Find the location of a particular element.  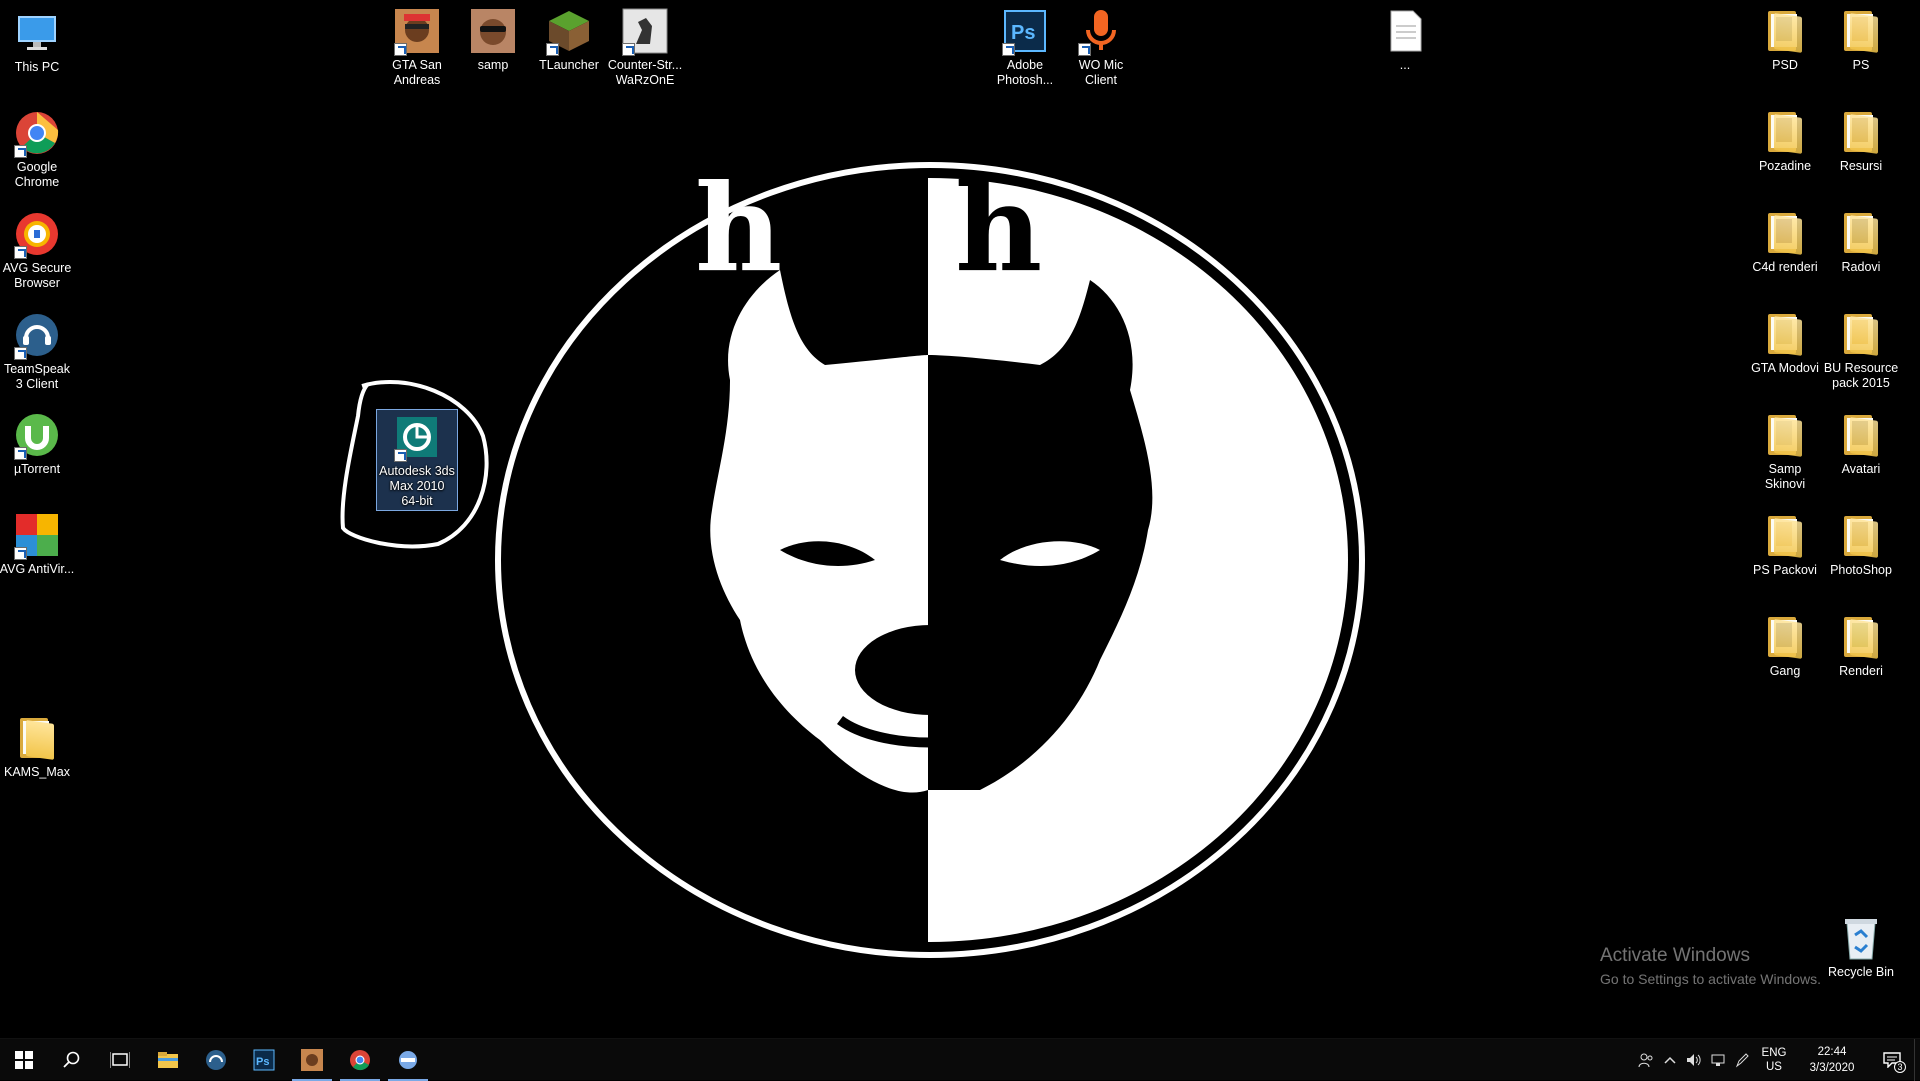

desktop-icon-3ds-max: Autodesk 3ds Max 2010 64-bit is located at coordinates (417, 460).